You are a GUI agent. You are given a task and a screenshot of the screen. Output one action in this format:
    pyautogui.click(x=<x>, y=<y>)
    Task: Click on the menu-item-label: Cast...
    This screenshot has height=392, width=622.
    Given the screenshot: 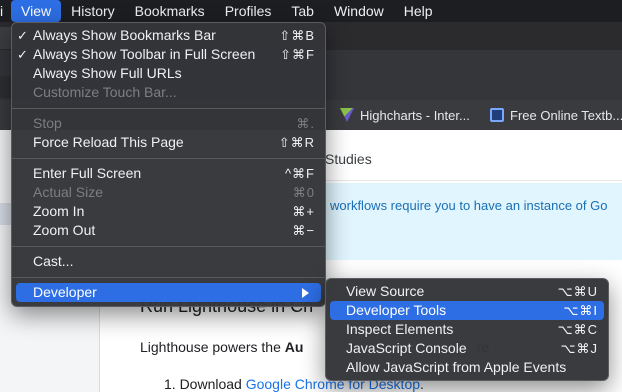 What is the action you would take?
    pyautogui.click(x=53, y=261)
    